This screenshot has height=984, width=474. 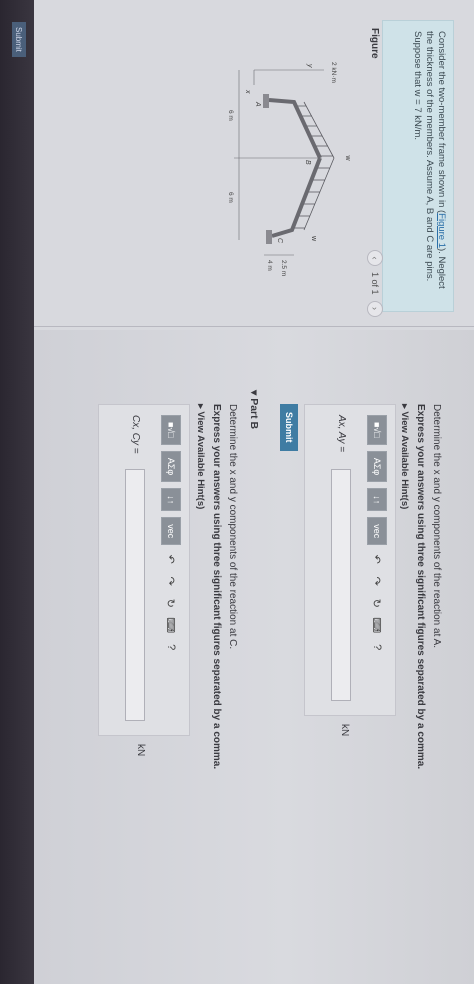 I want to click on dim-height-label: 2.5 m, so click(x=283, y=268).